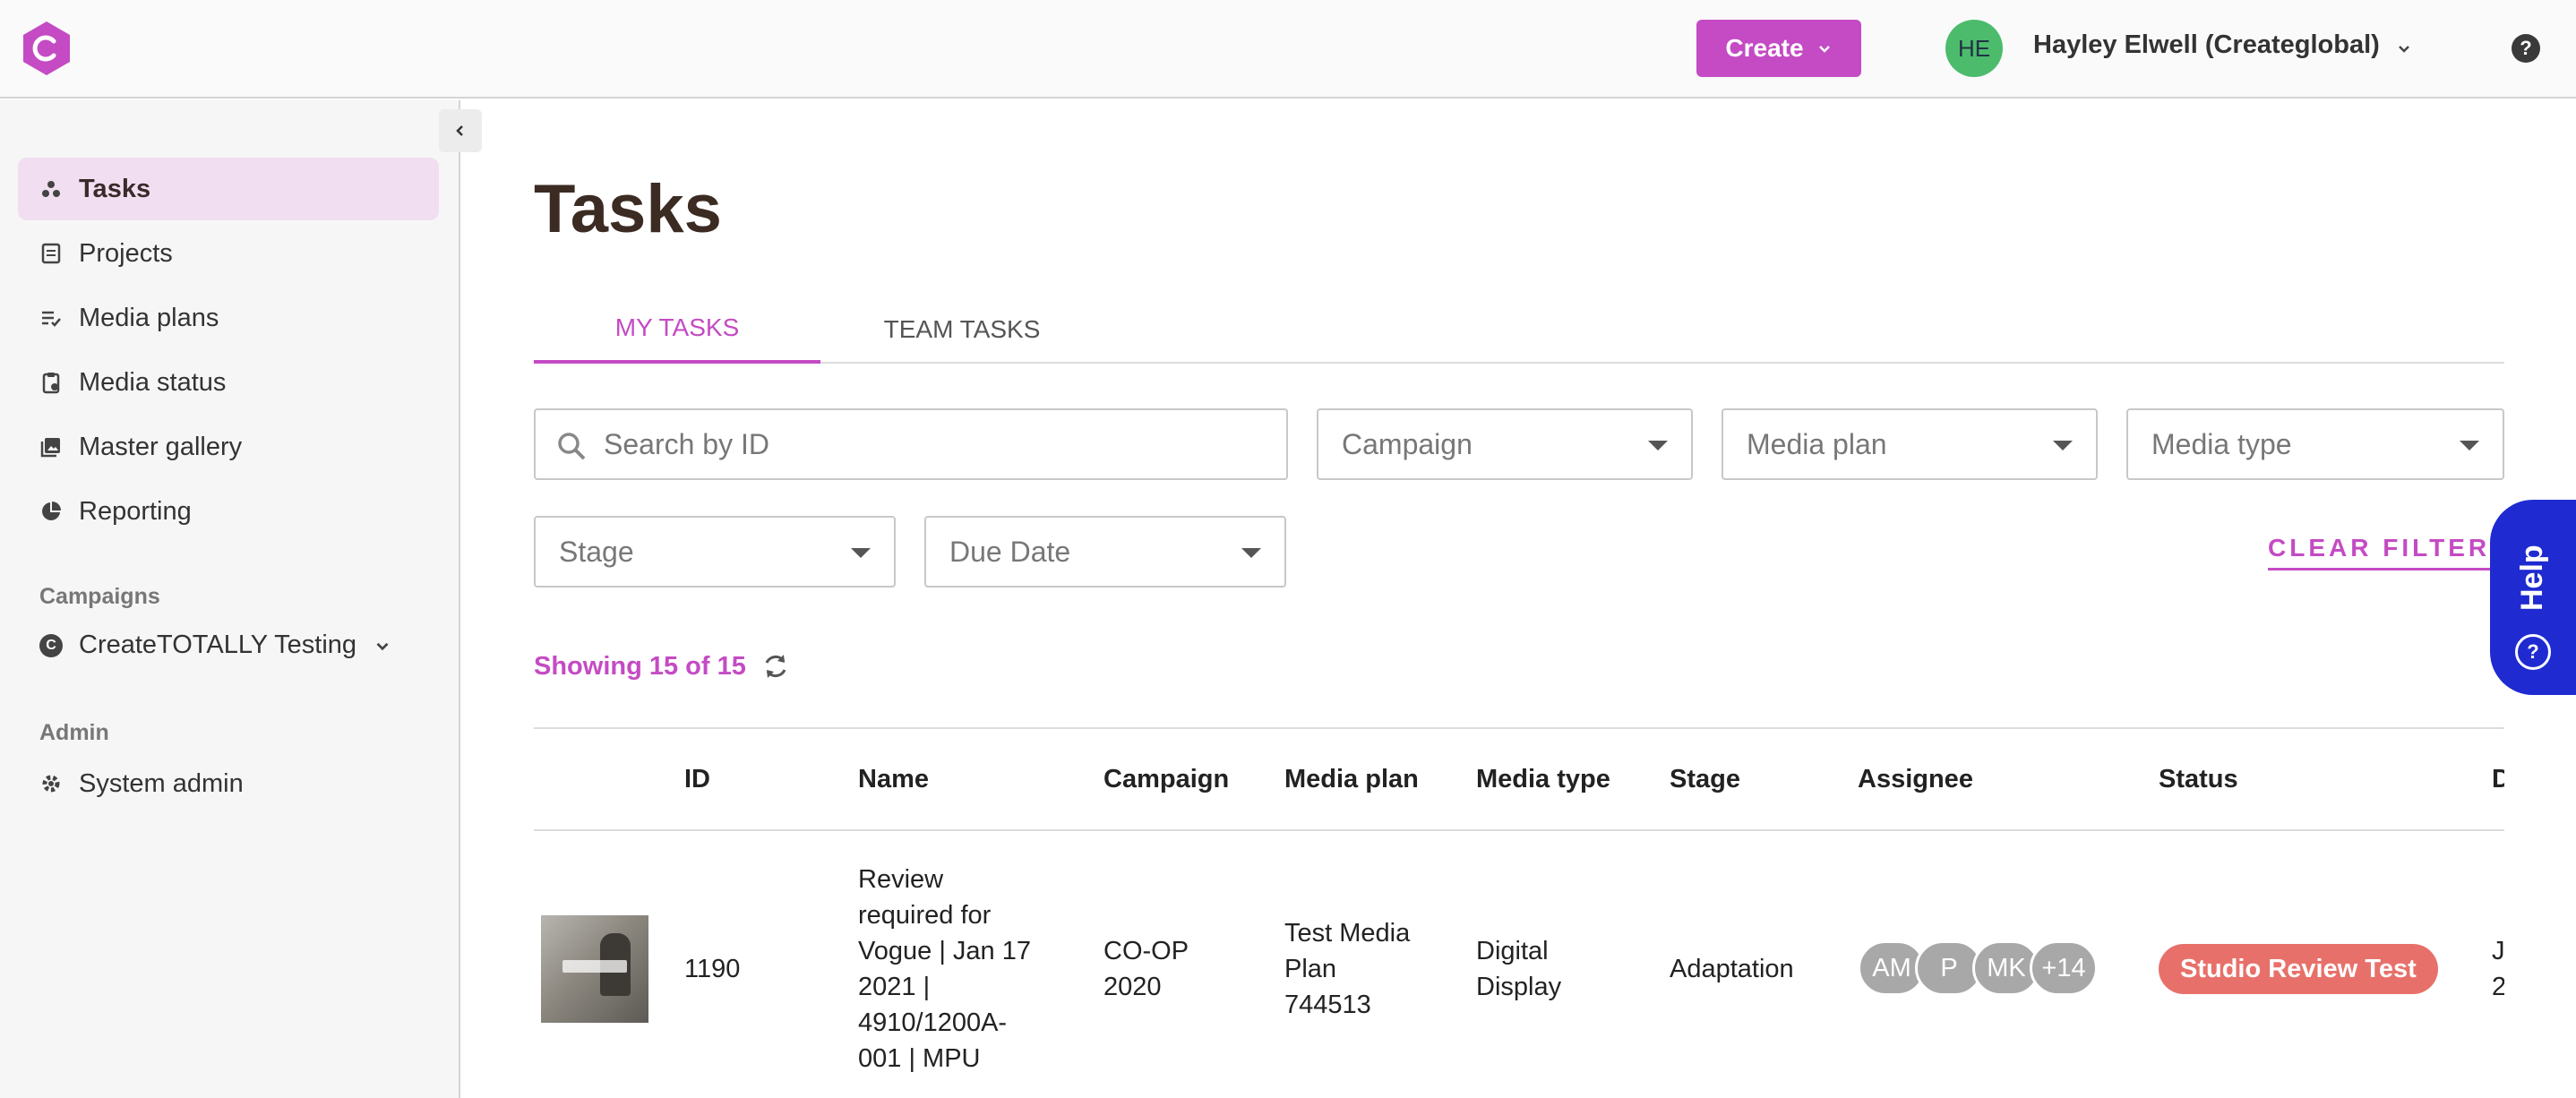 The image size is (2576, 1098). What do you see at coordinates (1505, 444) in the screenshot?
I see `campaign-select: Campaign` at bounding box center [1505, 444].